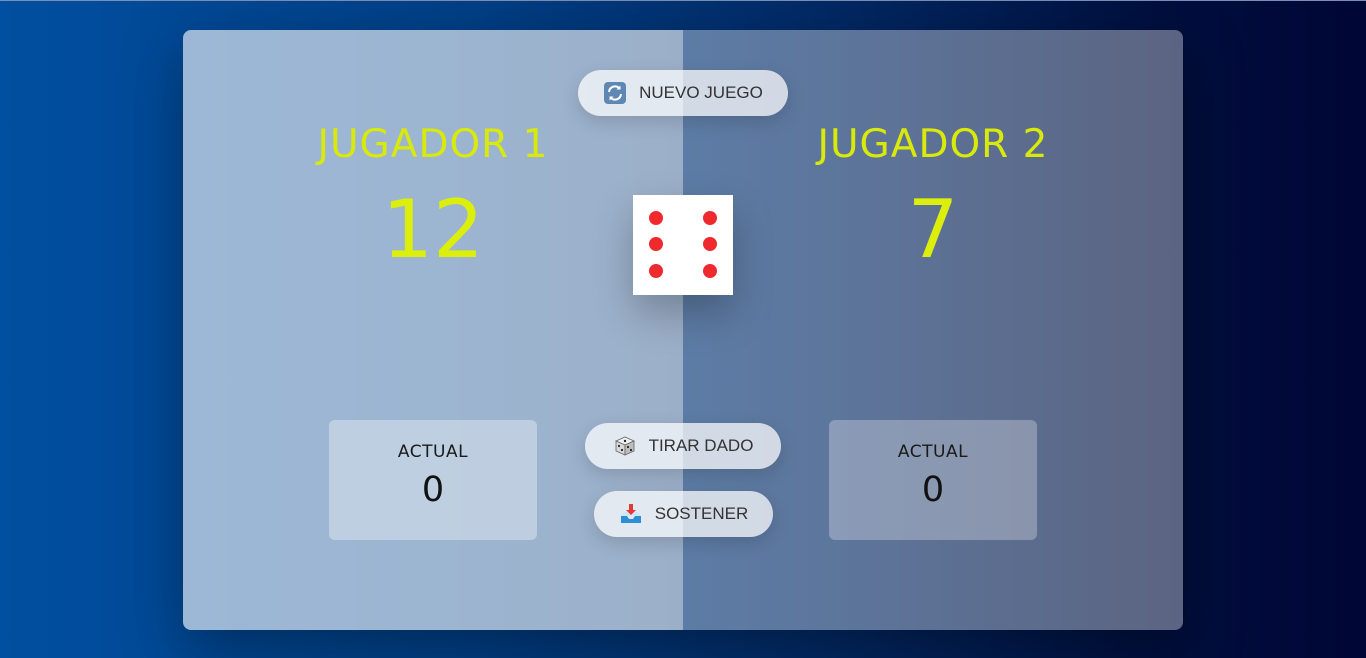 This screenshot has width=1366, height=658. I want to click on dice, so click(683, 245).